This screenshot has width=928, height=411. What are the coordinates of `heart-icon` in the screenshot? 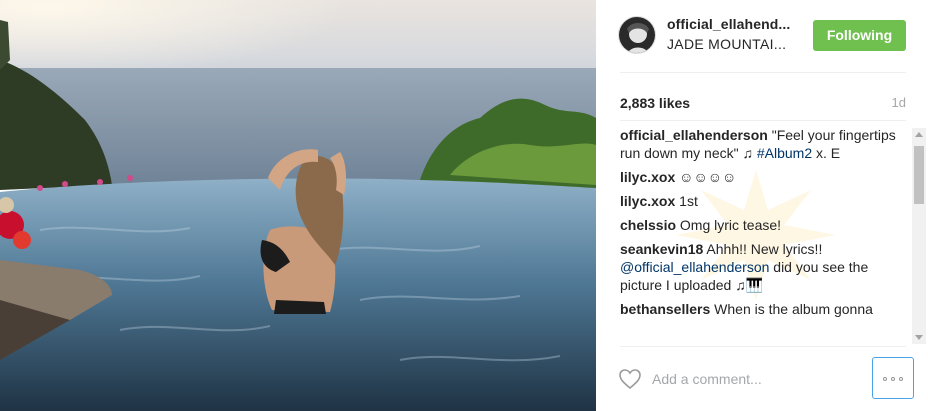 It's located at (630, 379).